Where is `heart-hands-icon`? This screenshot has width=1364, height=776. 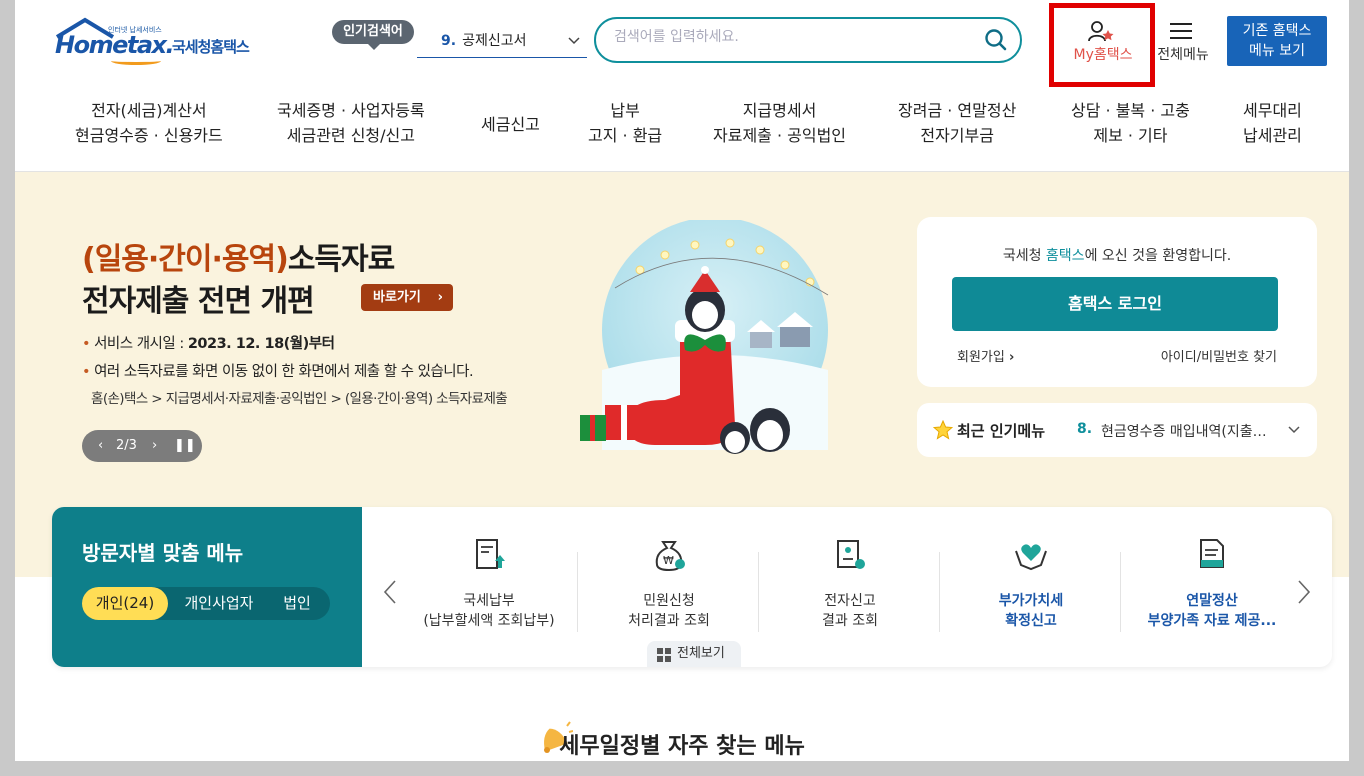 heart-hands-icon is located at coordinates (1031, 557).